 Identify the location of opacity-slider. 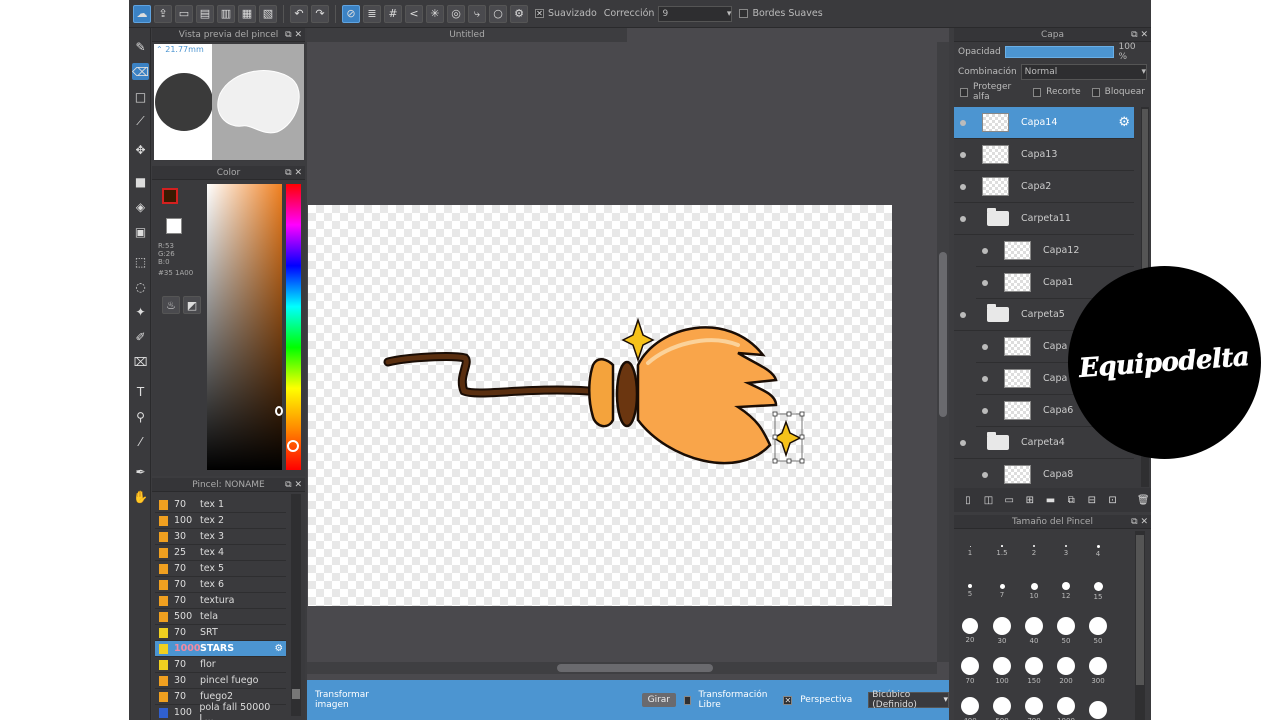
(1059, 52).